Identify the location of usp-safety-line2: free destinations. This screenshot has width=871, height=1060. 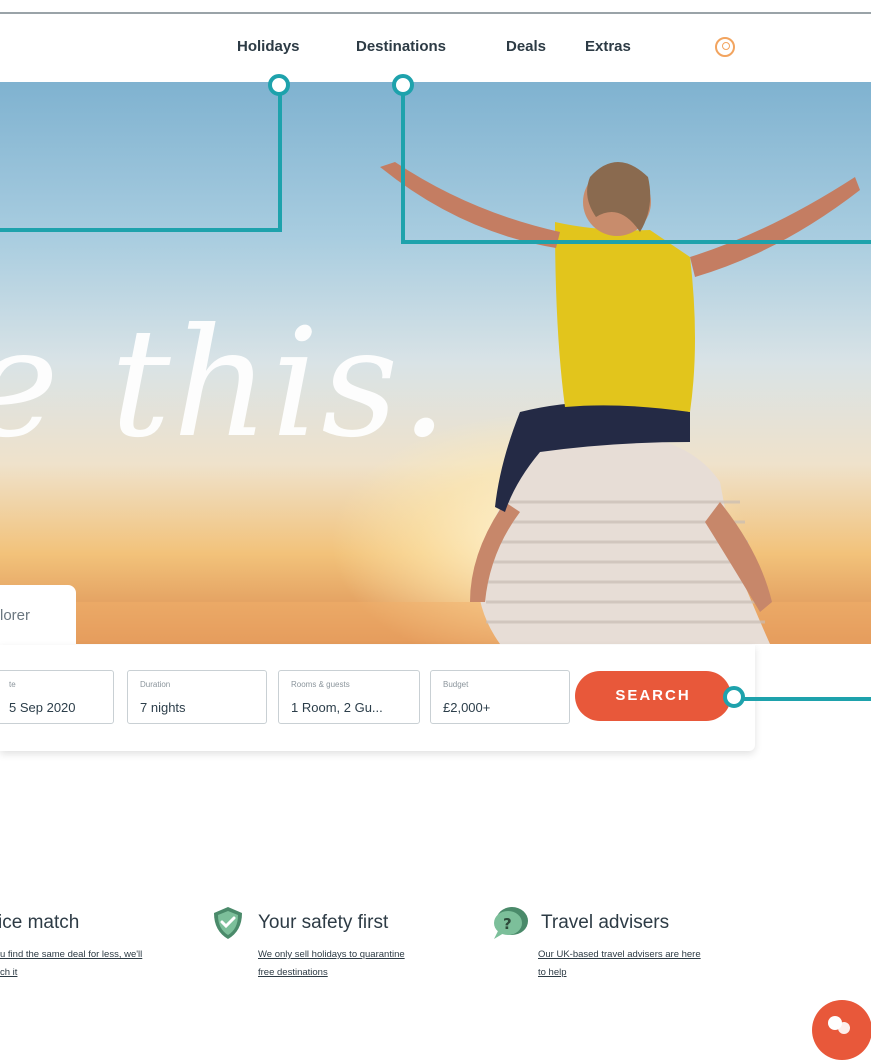
(293, 972).